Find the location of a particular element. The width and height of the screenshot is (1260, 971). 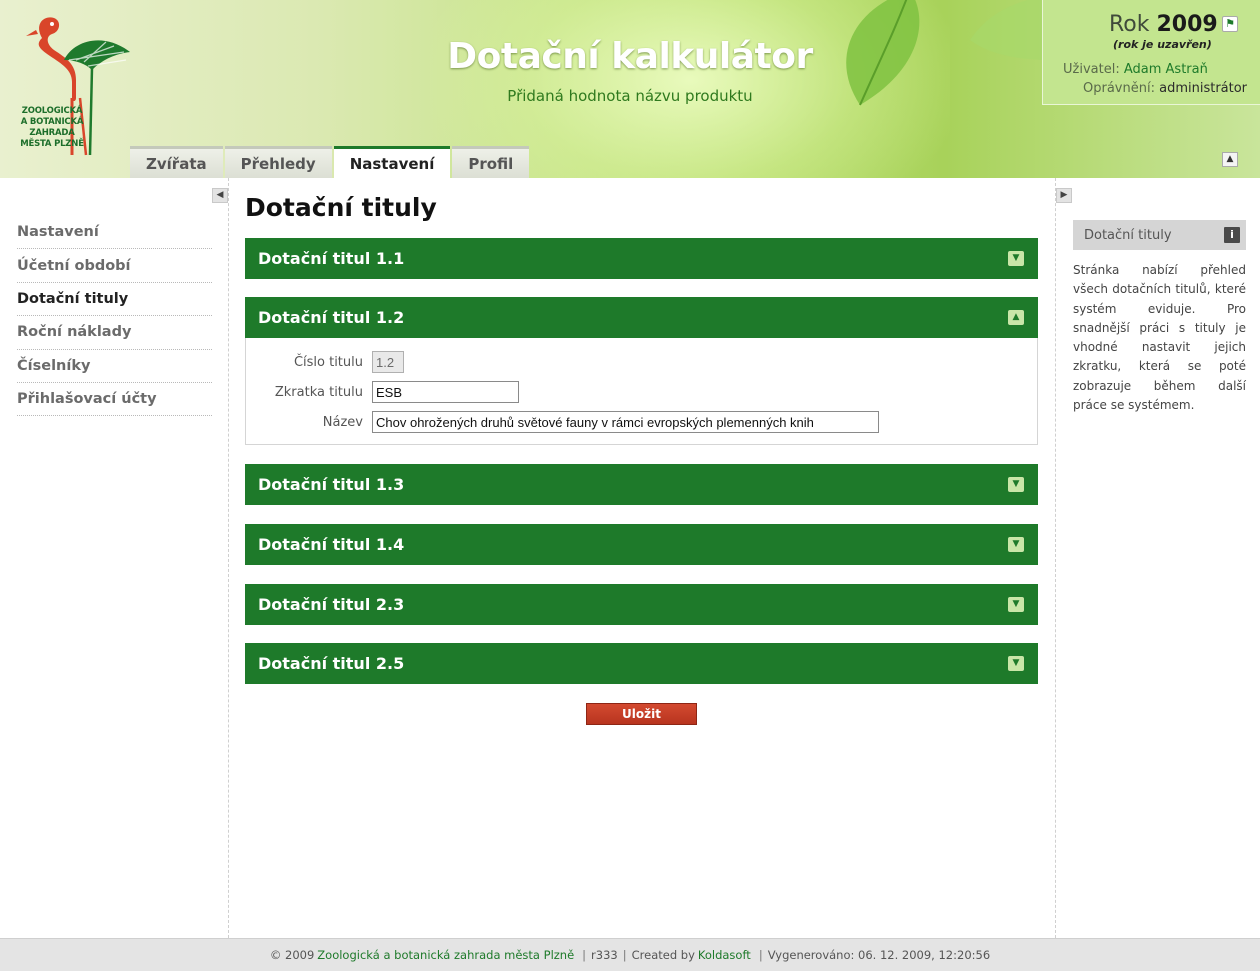

collapse-header-button: ▲ is located at coordinates (1230, 159).